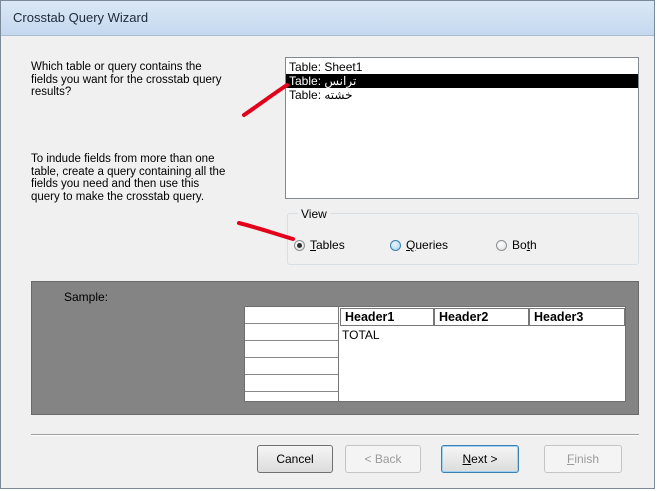  I want to click on radio-queries: Queries, so click(419, 245).